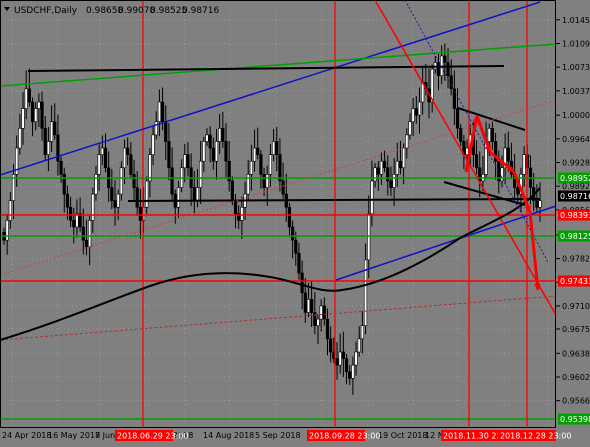  I want to click on y-tick-label: 0.96380, so click(576, 353).